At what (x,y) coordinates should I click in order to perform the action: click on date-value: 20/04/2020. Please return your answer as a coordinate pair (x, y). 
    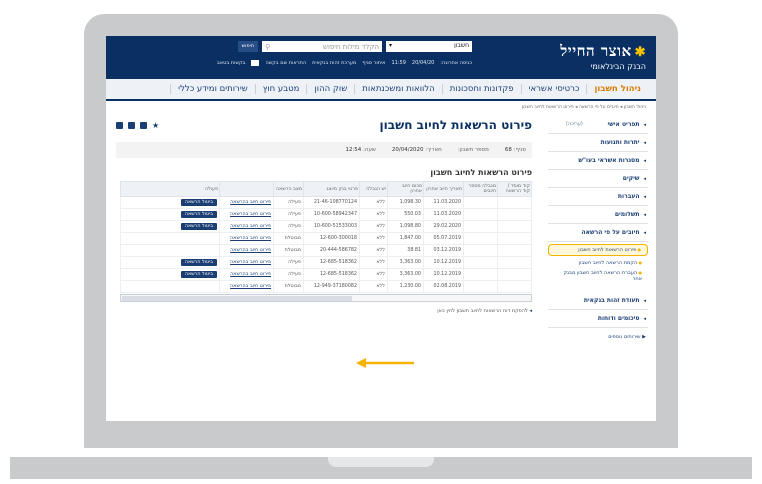
    Looking at the image, I should click on (407, 150).